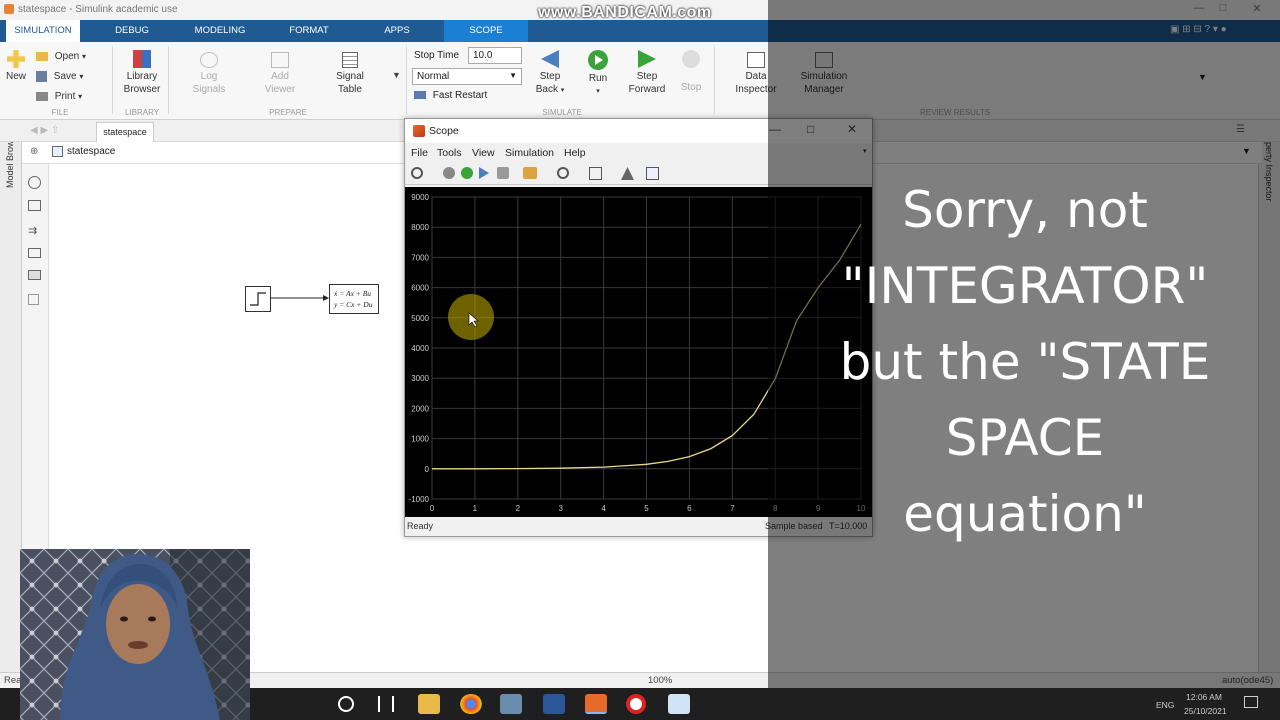  I want to click on menu-help: Help, so click(575, 153).